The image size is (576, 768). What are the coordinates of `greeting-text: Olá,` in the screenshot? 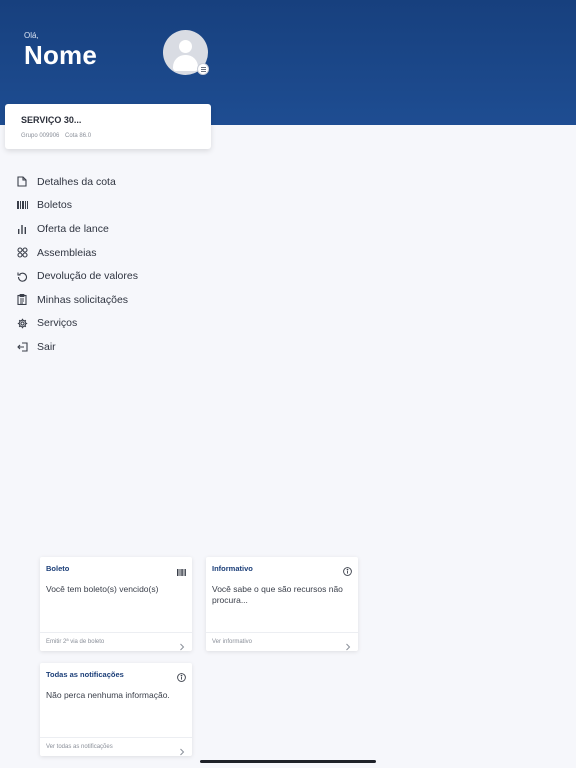 It's located at (31, 35).